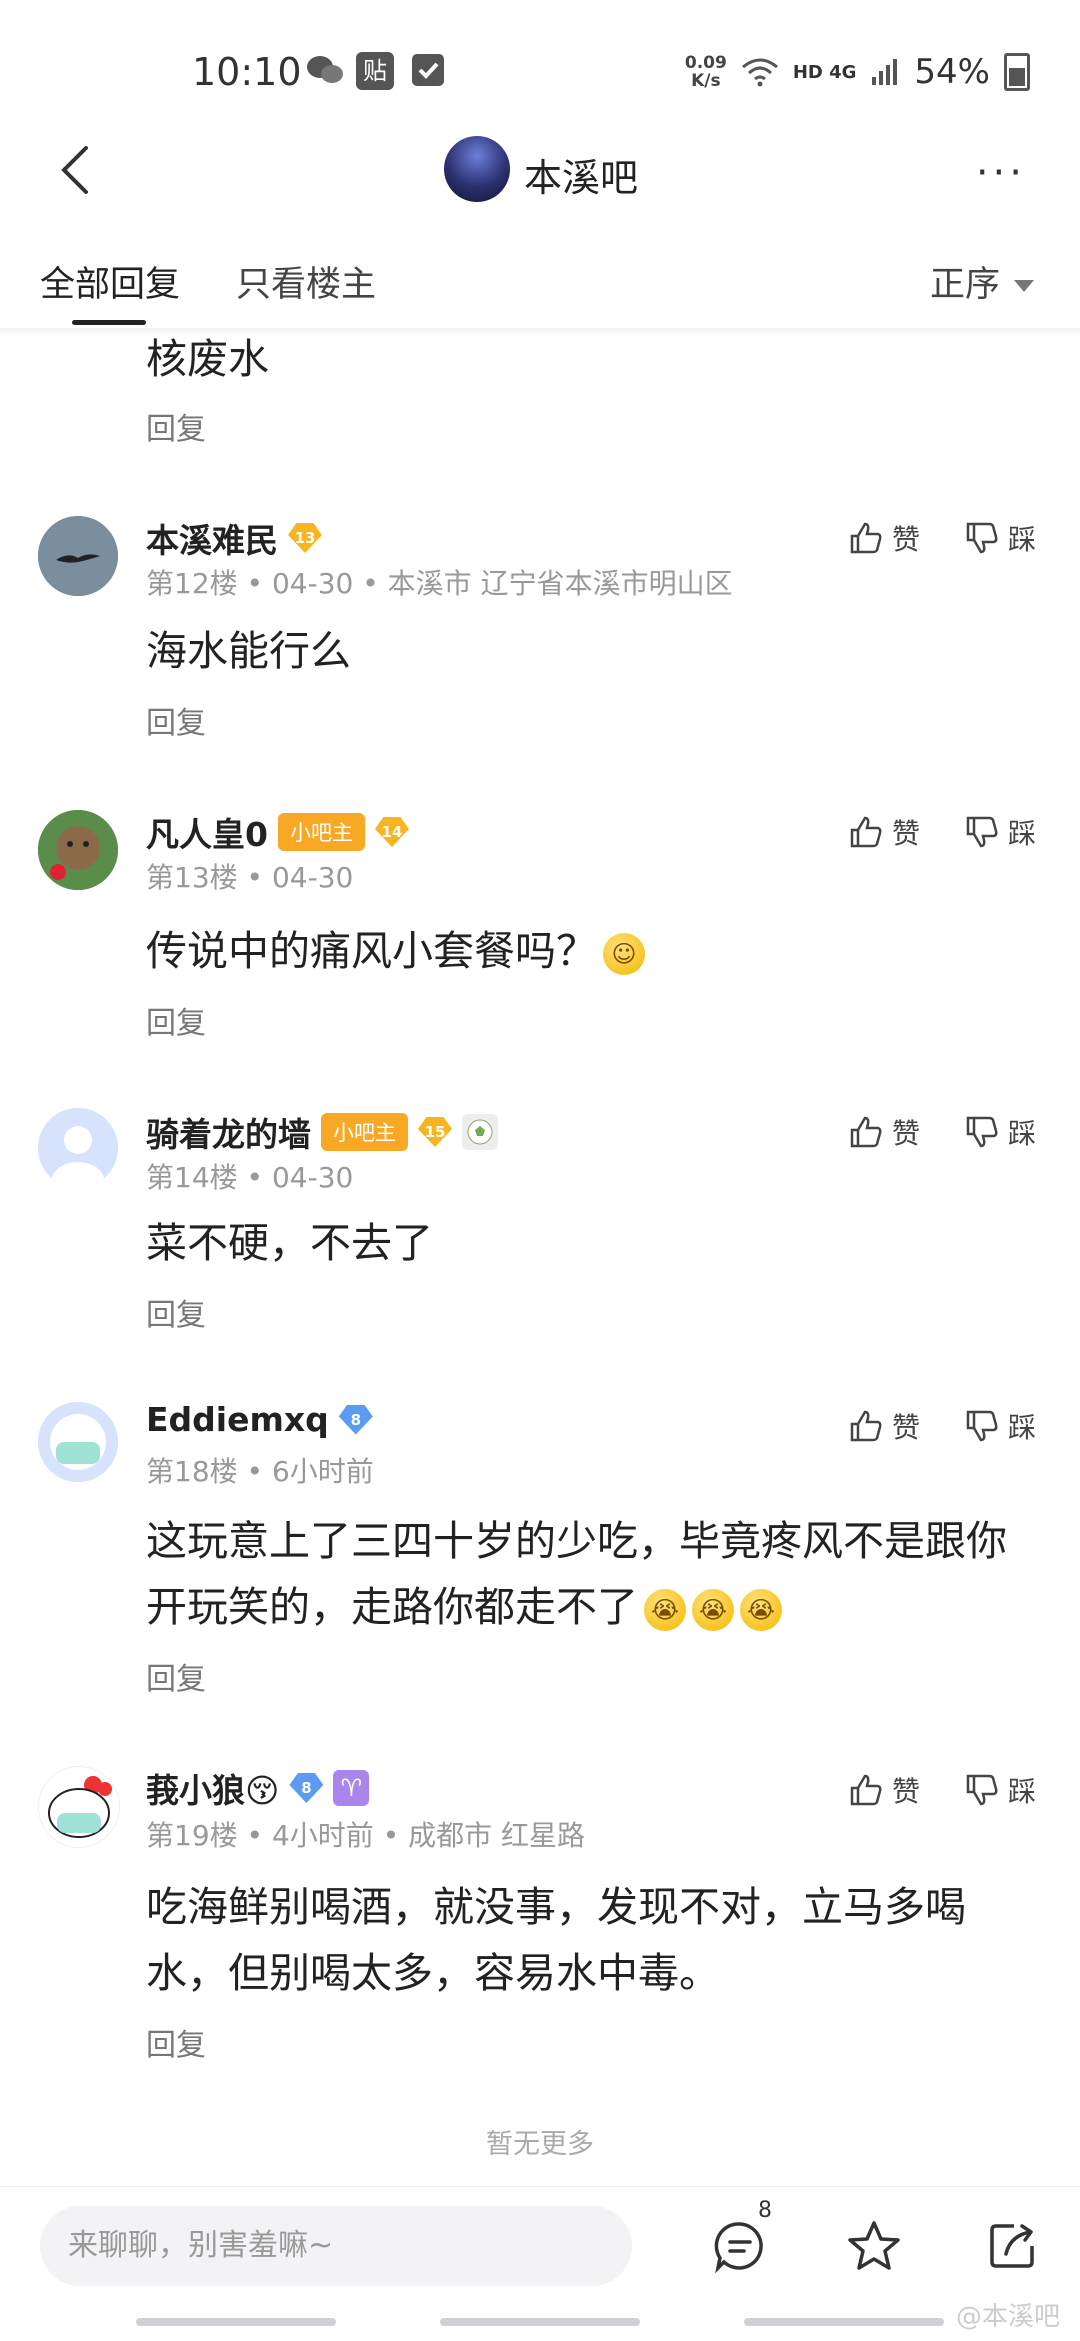  What do you see at coordinates (371, 951) in the screenshot?
I see `post-text-body: 传说中的痛风小套餐吗？` at bounding box center [371, 951].